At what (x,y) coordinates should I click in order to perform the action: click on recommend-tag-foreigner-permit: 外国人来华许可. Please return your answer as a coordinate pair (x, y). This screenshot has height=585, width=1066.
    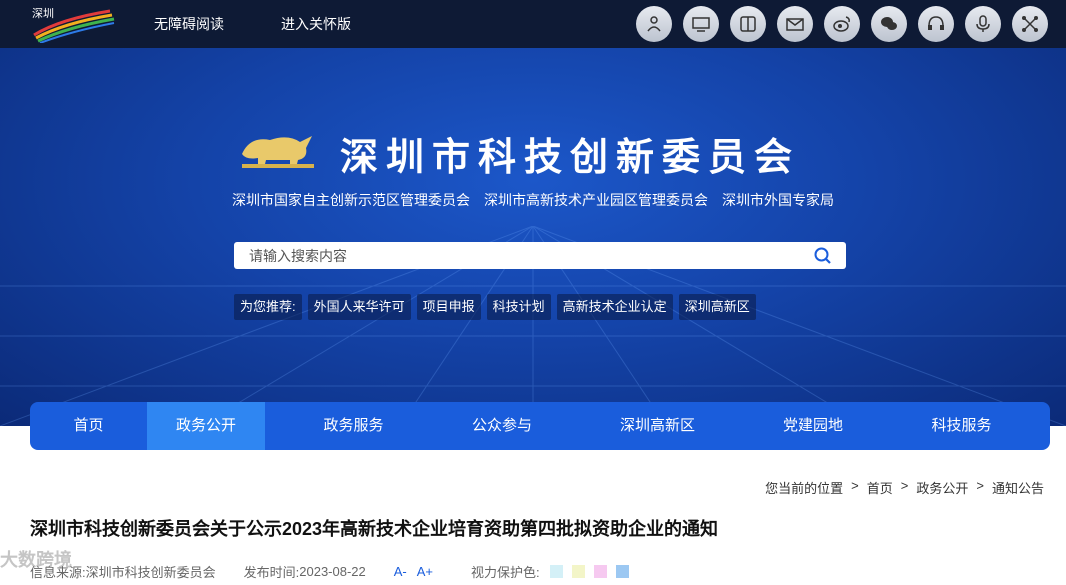
    Looking at the image, I should click on (359, 307).